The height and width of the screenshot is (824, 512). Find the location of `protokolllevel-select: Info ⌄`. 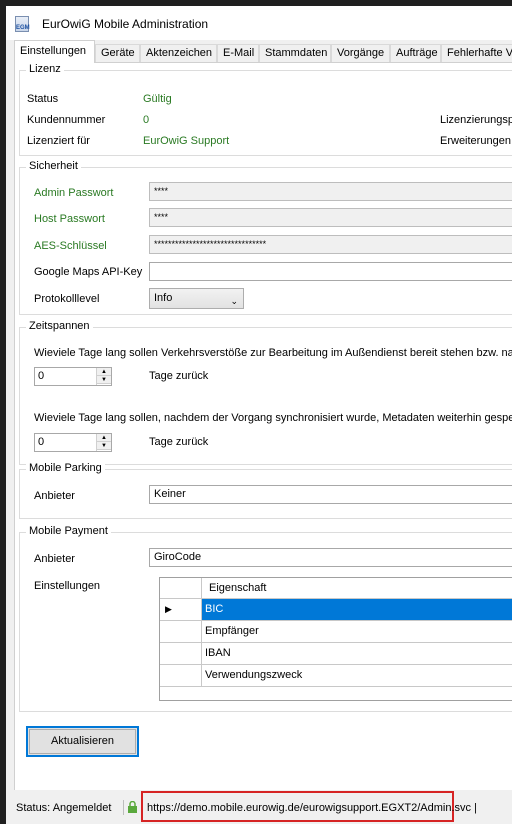

protokolllevel-select: Info ⌄ is located at coordinates (196, 298).